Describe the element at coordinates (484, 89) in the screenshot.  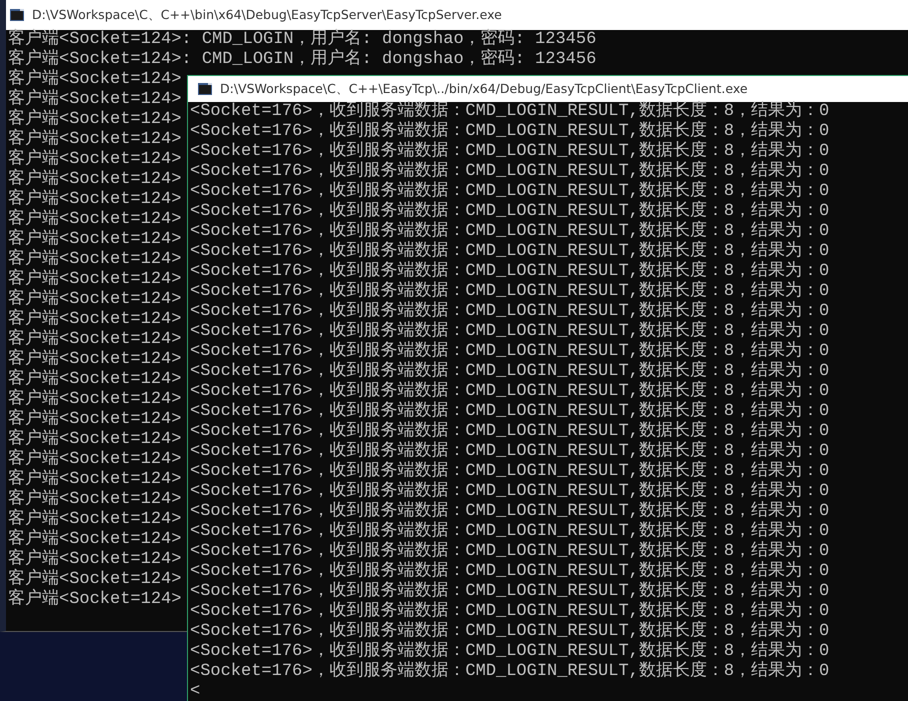
I see `window-title: D:\VSWorkspace\C、C++\EasyTcp\../bin/x64/Debug/EasyTcpClient\EasyTcpClient.exe` at that location.